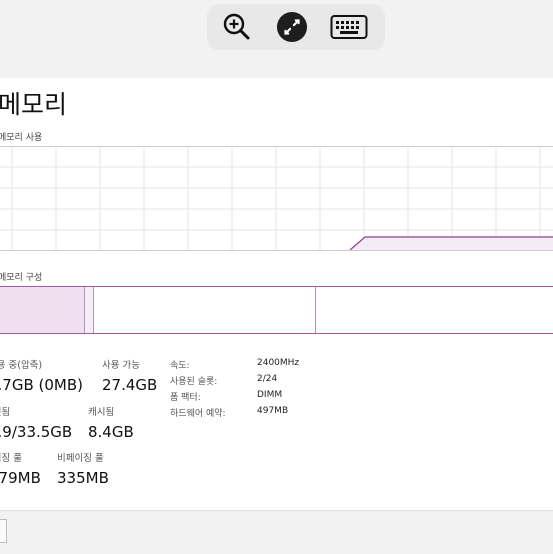  Describe the element at coordinates (3, 531) in the screenshot. I see `bottom-left-control` at that location.